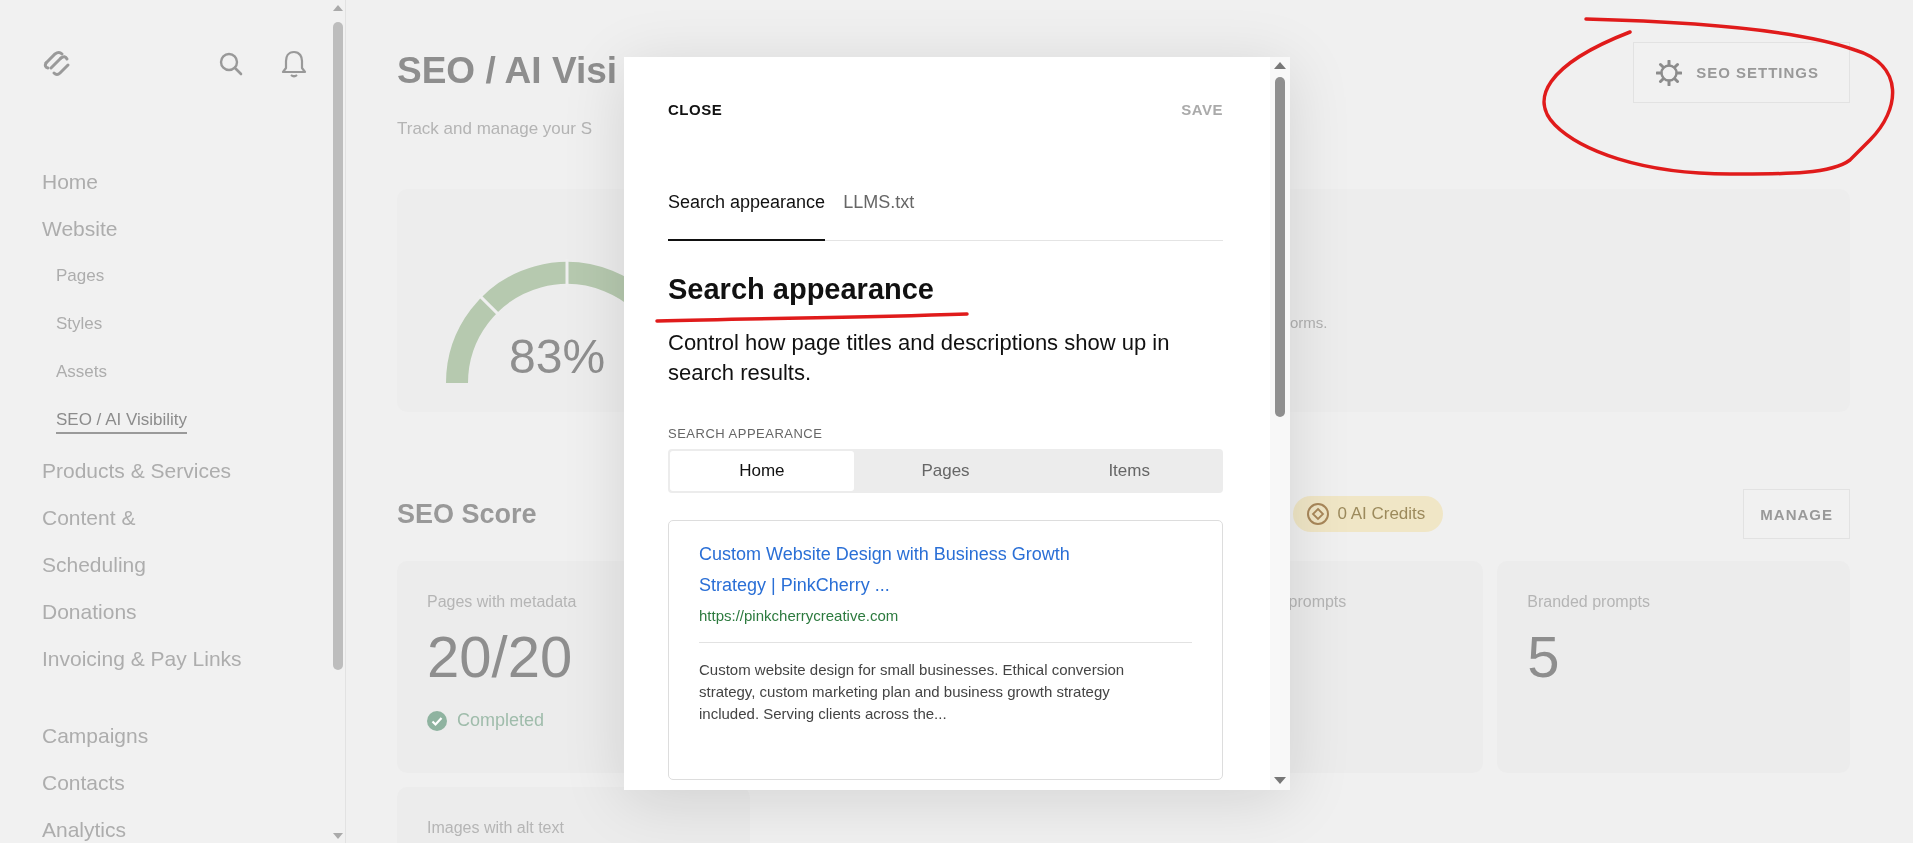 The width and height of the screenshot is (1913, 843). Describe the element at coordinates (1129, 471) in the screenshot. I see `segment-tab: Items` at that location.